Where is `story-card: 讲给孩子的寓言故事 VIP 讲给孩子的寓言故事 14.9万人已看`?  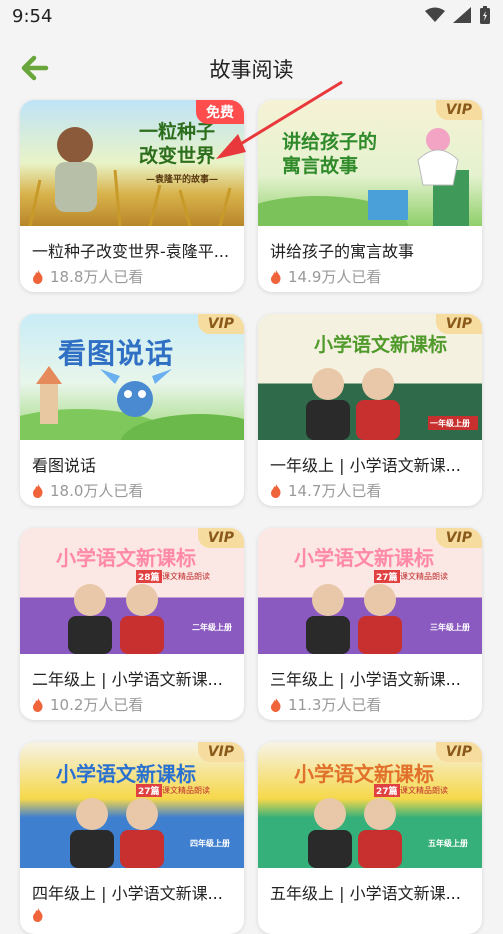 story-card: 讲给孩子的寓言故事 VIP 讲给孩子的寓言故事 14.9万人已看 is located at coordinates (370, 196).